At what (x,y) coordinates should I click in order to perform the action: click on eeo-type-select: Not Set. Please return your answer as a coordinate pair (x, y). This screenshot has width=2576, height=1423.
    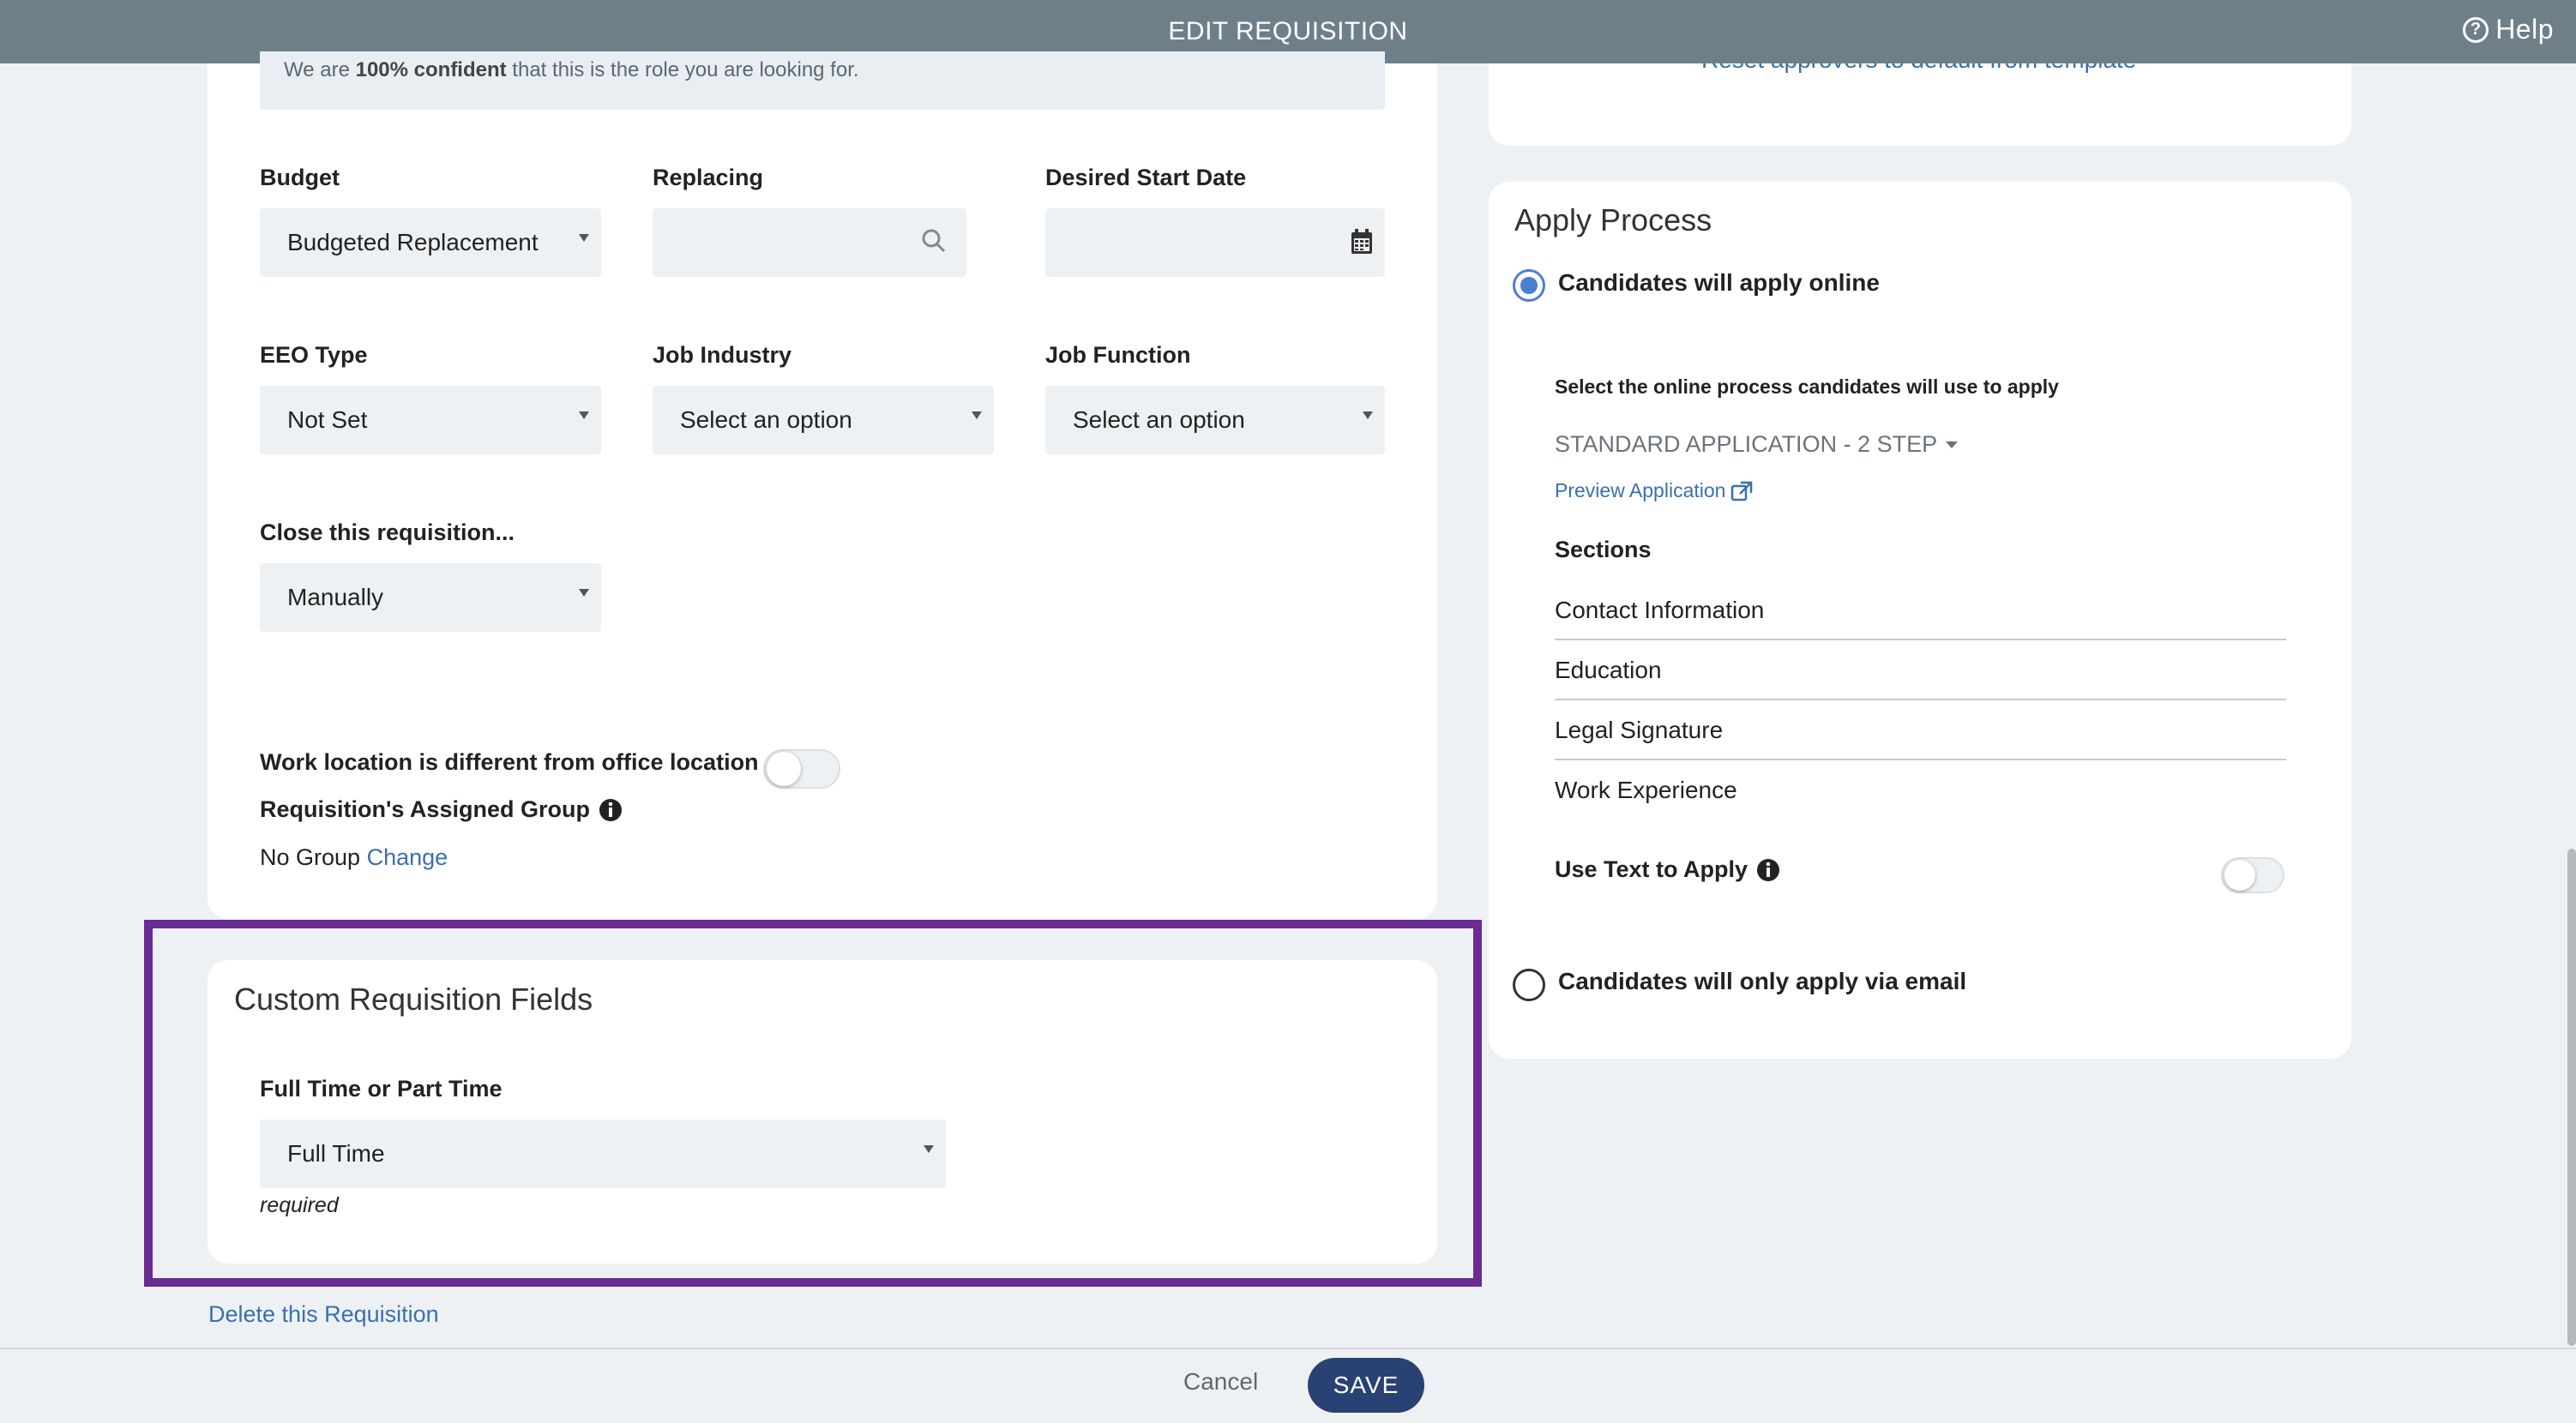
    Looking at the image, I should click on (430, 420).